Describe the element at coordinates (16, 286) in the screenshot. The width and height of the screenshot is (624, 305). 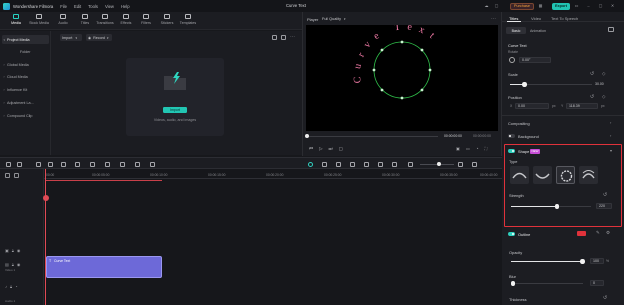
I see `speaker-icon: ◔` at that location.